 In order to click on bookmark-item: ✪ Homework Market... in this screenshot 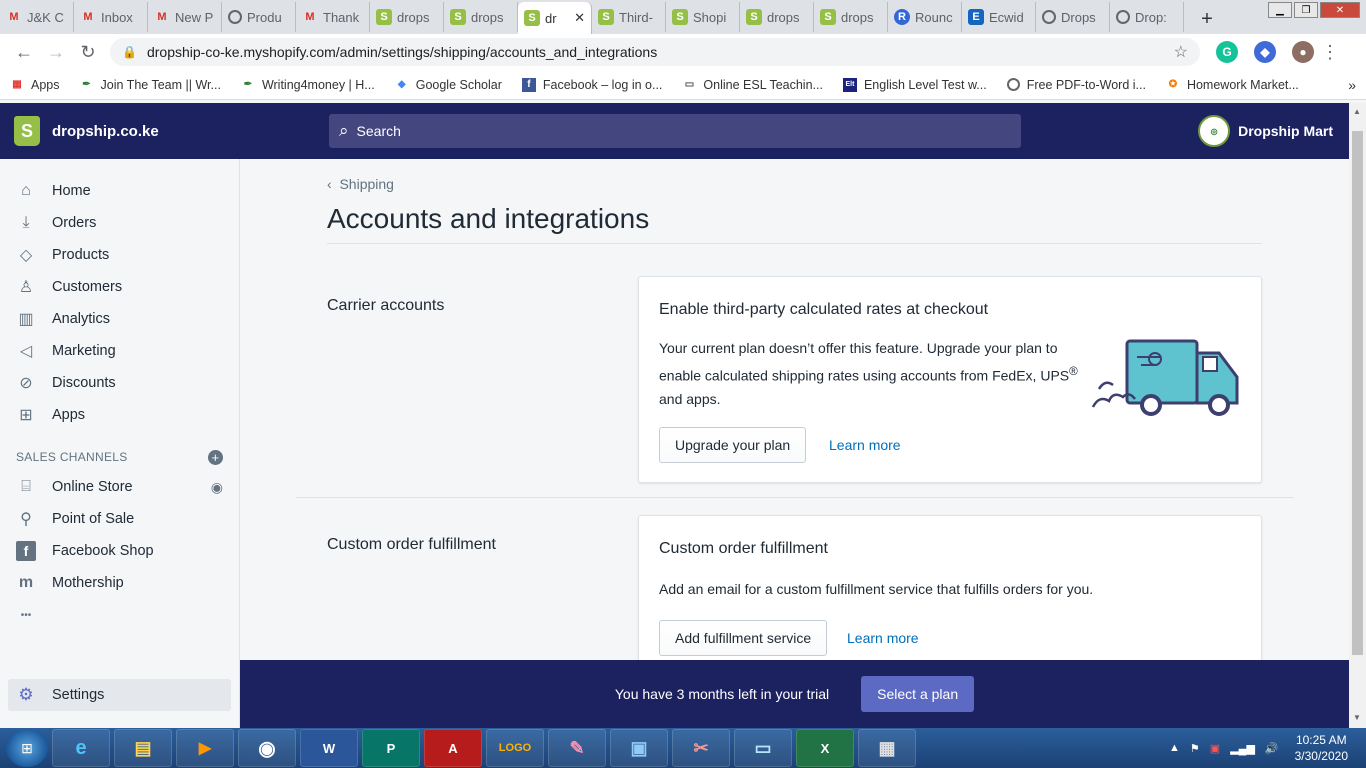, I will do `click(1232, 85)`.